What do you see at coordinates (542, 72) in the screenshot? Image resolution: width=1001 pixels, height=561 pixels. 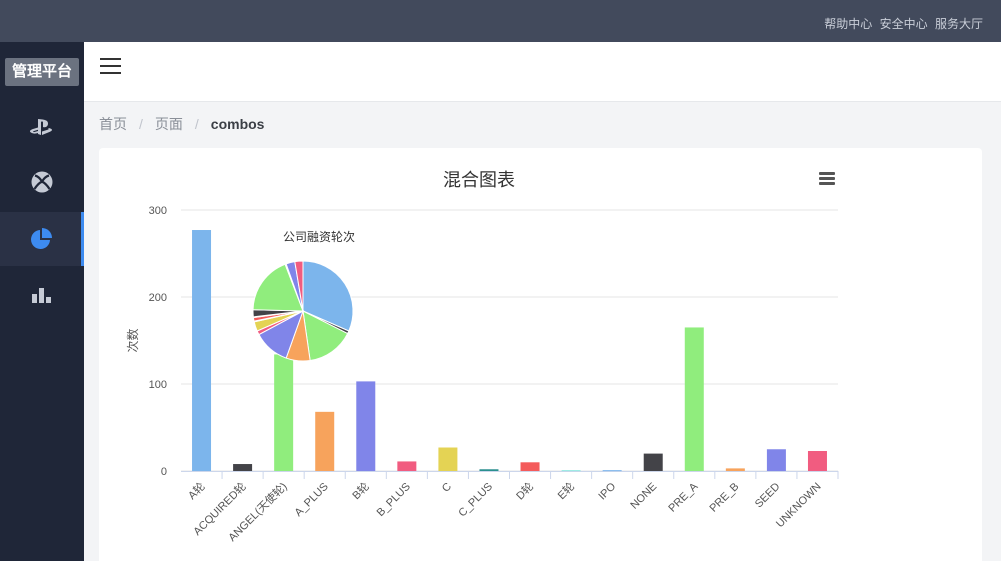 I see `header-bar` at bounding box center [542, 72].